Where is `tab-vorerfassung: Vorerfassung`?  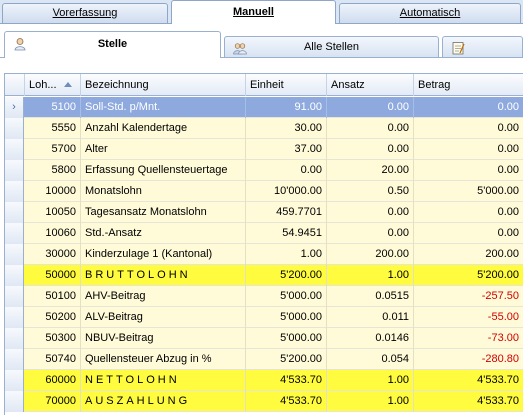
tab-vorerfassung: Vorerfassung is located at coordinates (85, 13).